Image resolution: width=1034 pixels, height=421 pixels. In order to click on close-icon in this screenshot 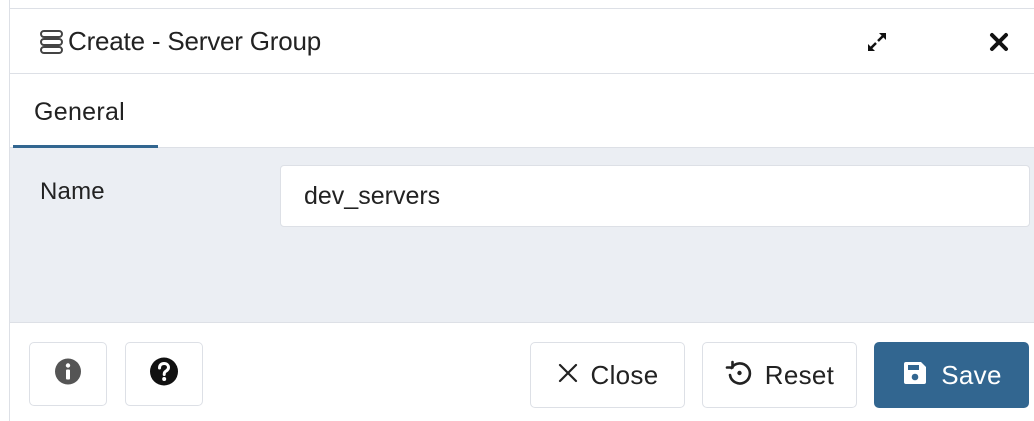, I will do `click(568, 375)`.